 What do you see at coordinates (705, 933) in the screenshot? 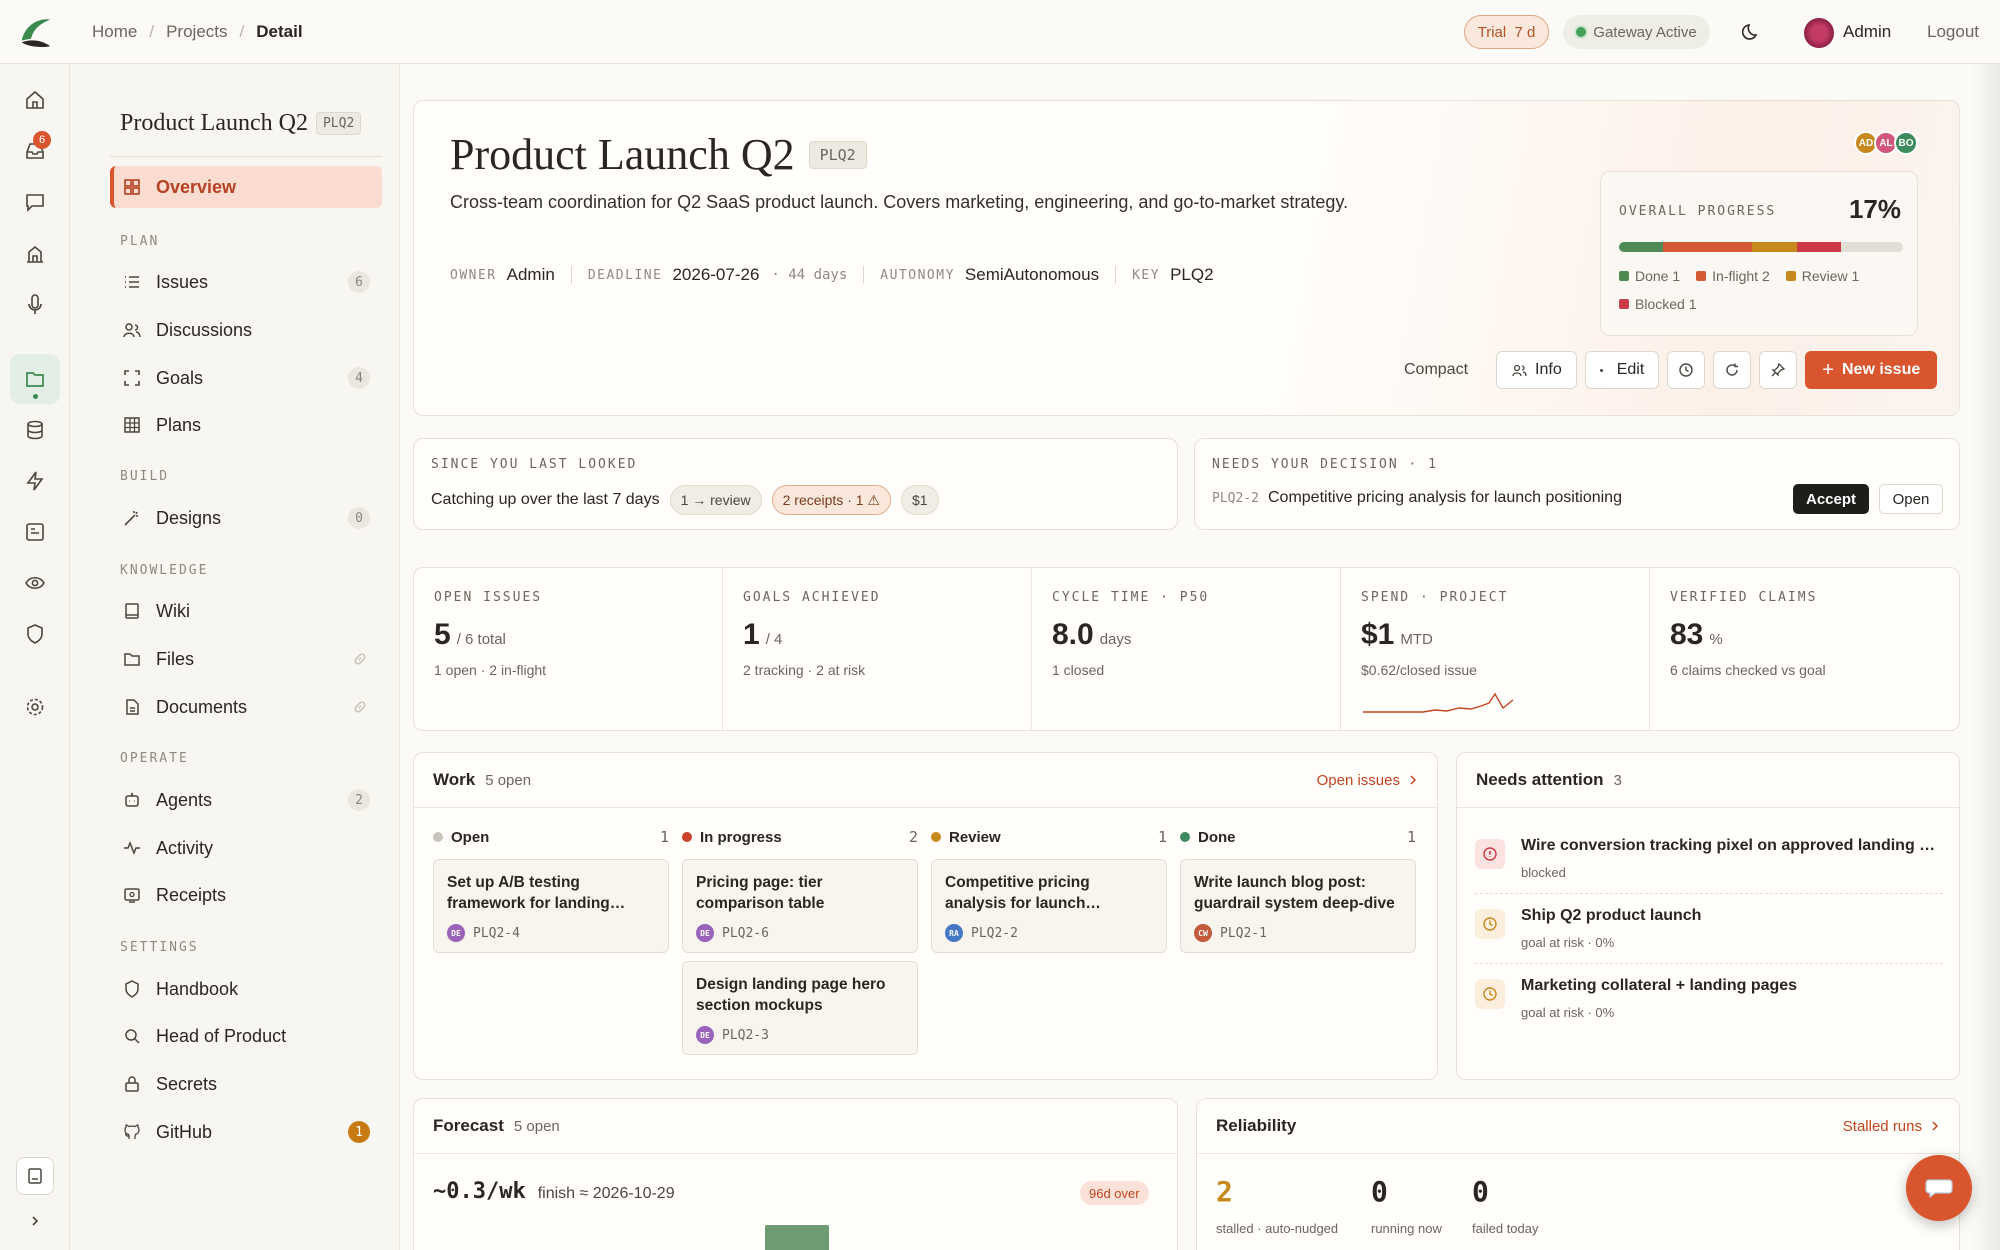
I see `avatar: DE` at bounding box center [705, 933].